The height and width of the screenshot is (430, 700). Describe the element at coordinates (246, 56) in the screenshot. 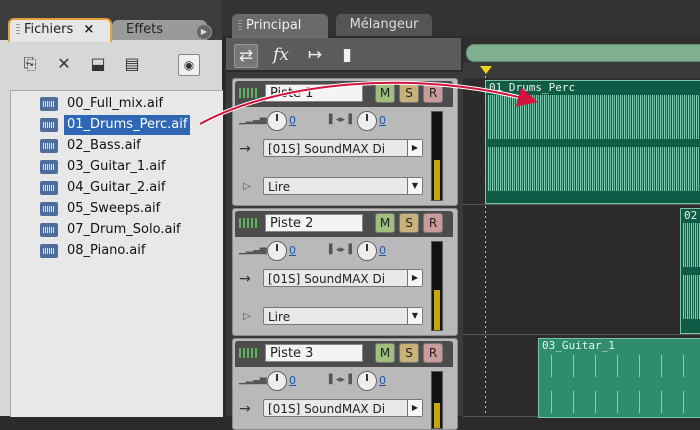

I see `inputs-outputs-icon: ⇄` at that location.